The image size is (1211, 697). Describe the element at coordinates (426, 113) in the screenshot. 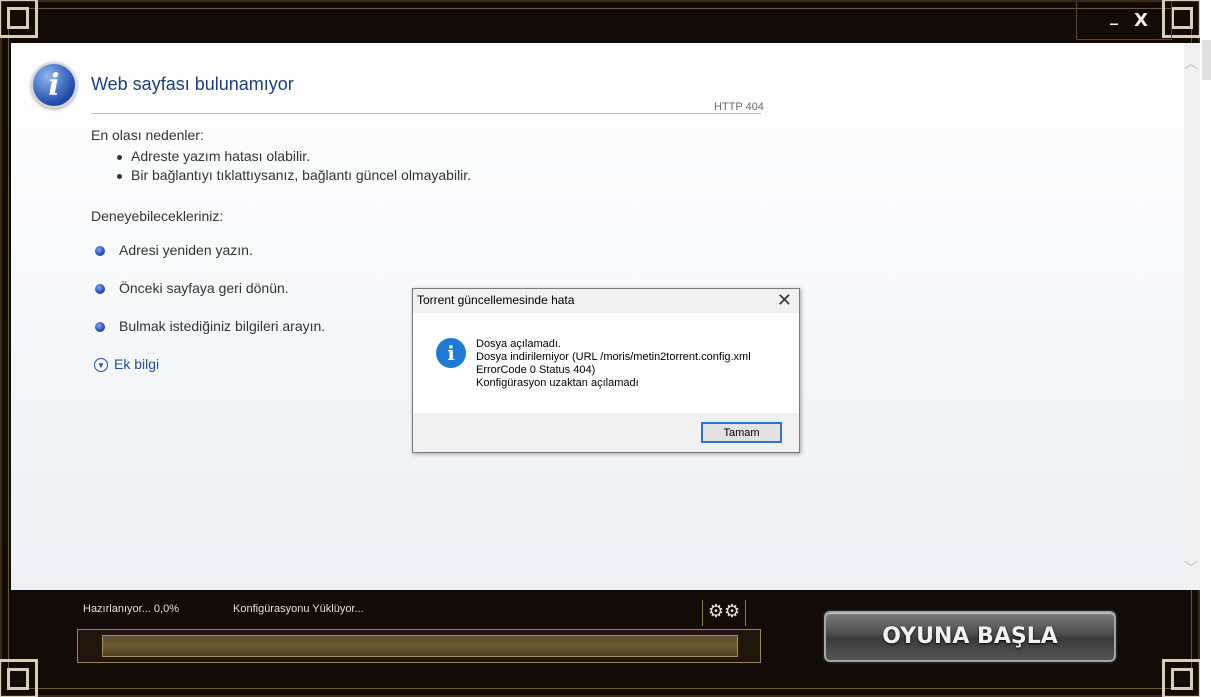

I see `title-divider` at that location.